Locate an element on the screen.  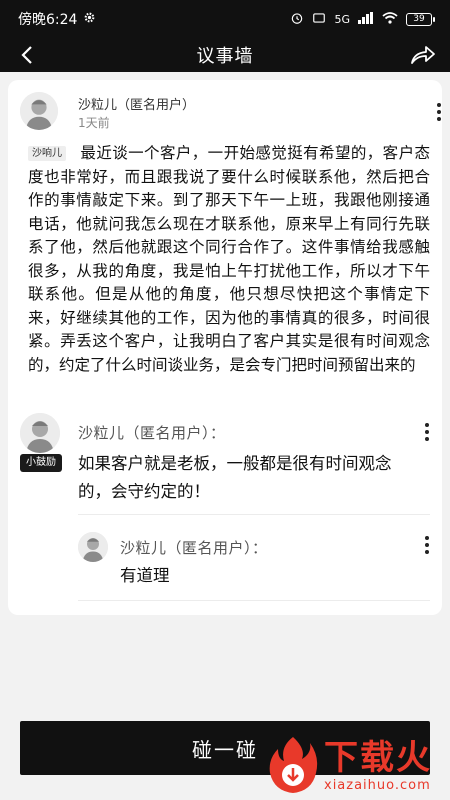
signal-icon is located at coordinates (366, 19).